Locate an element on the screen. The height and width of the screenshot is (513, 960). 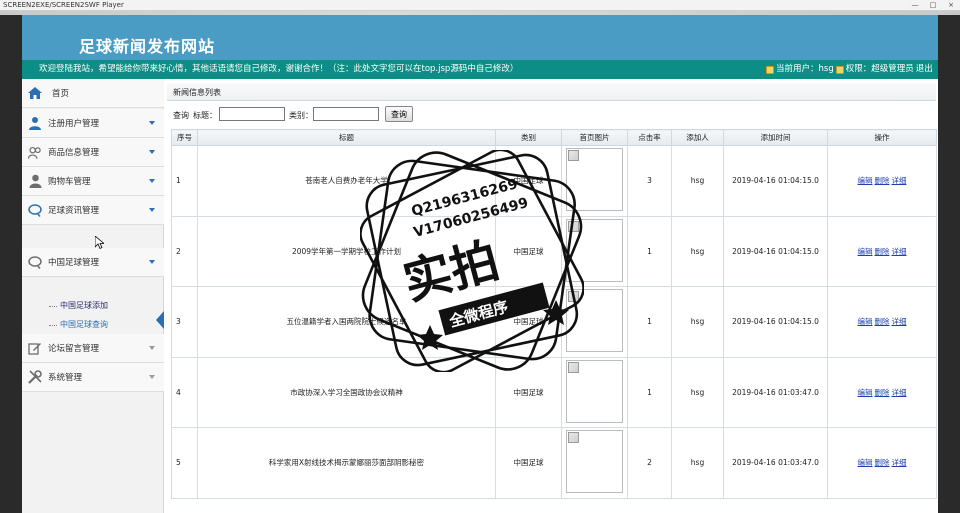
sidebar-item-label: 商品信息管理 is located at coordinates (74, 153).